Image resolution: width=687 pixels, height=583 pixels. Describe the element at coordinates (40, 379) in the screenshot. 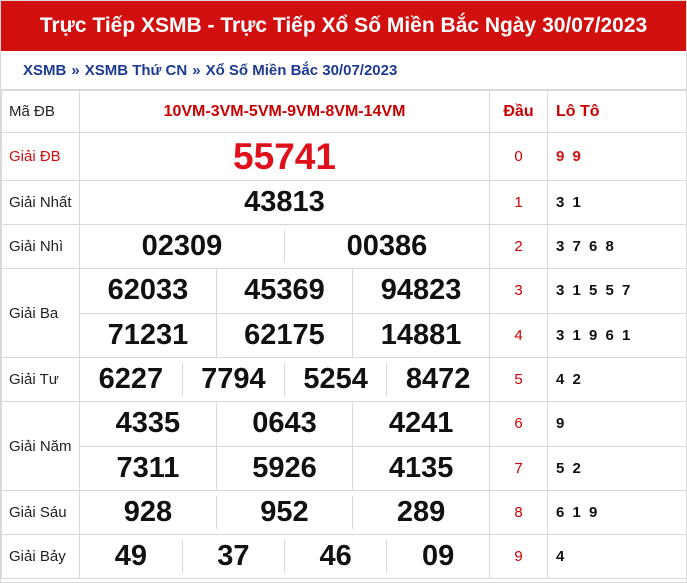

I see `prize-label-tu: Giải Tư` at that location.